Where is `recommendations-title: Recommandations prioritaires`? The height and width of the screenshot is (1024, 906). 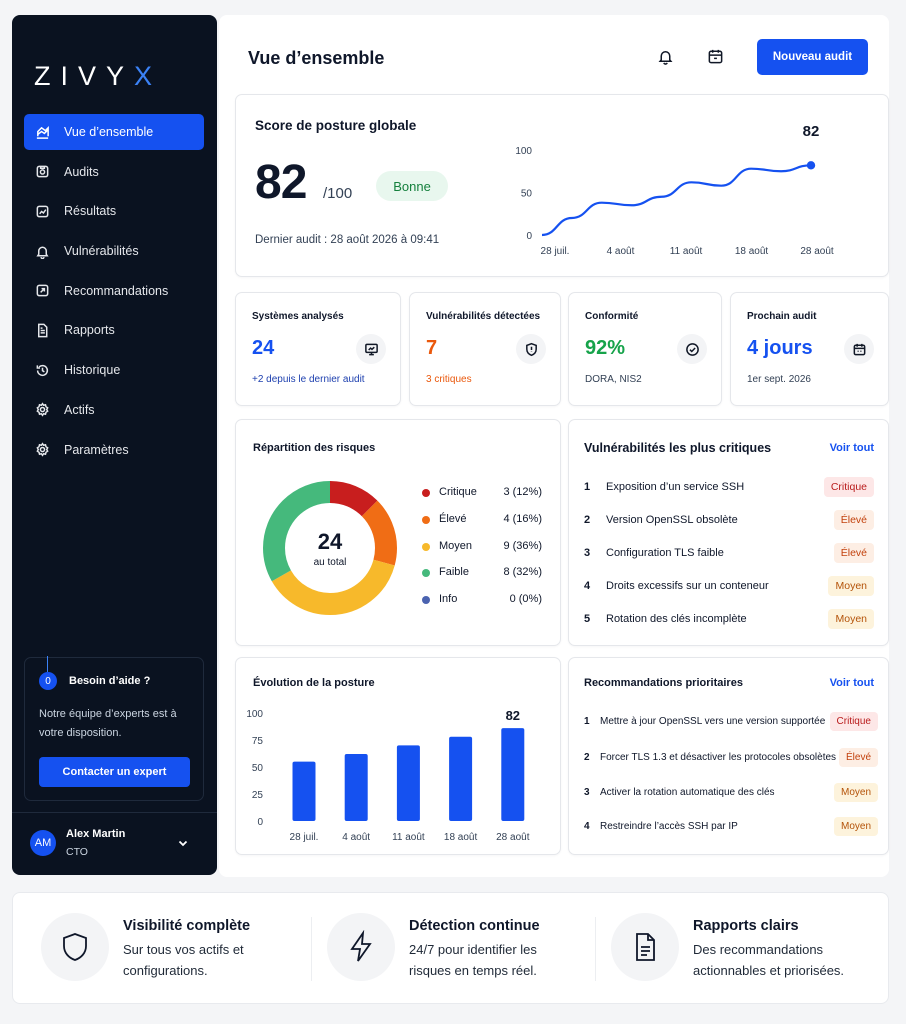
recommendations-title: Recommandations prioritaires is located at coordinates (663, 683).